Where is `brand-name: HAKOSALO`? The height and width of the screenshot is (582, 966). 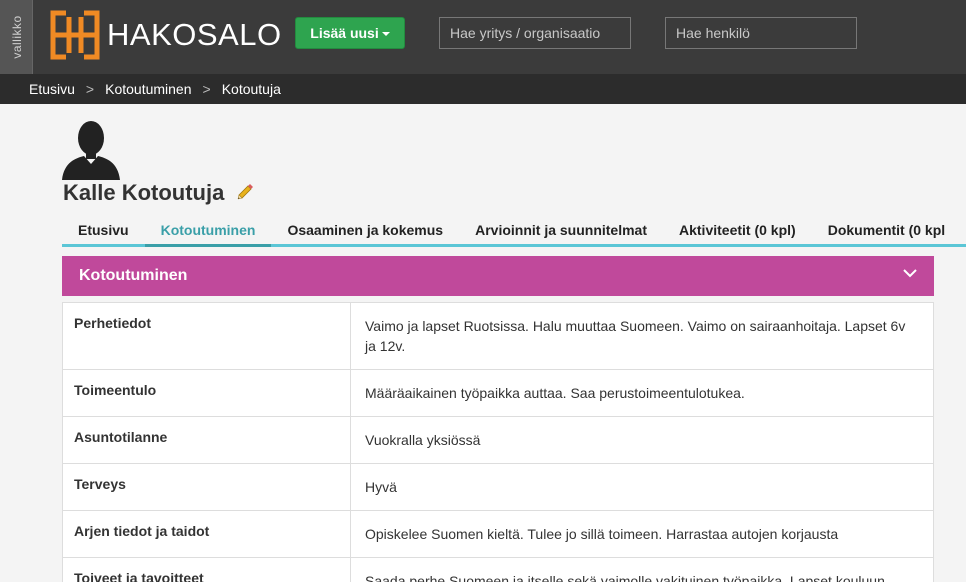
brand-name: HAKOSALO is located at coordinates (194, 34).